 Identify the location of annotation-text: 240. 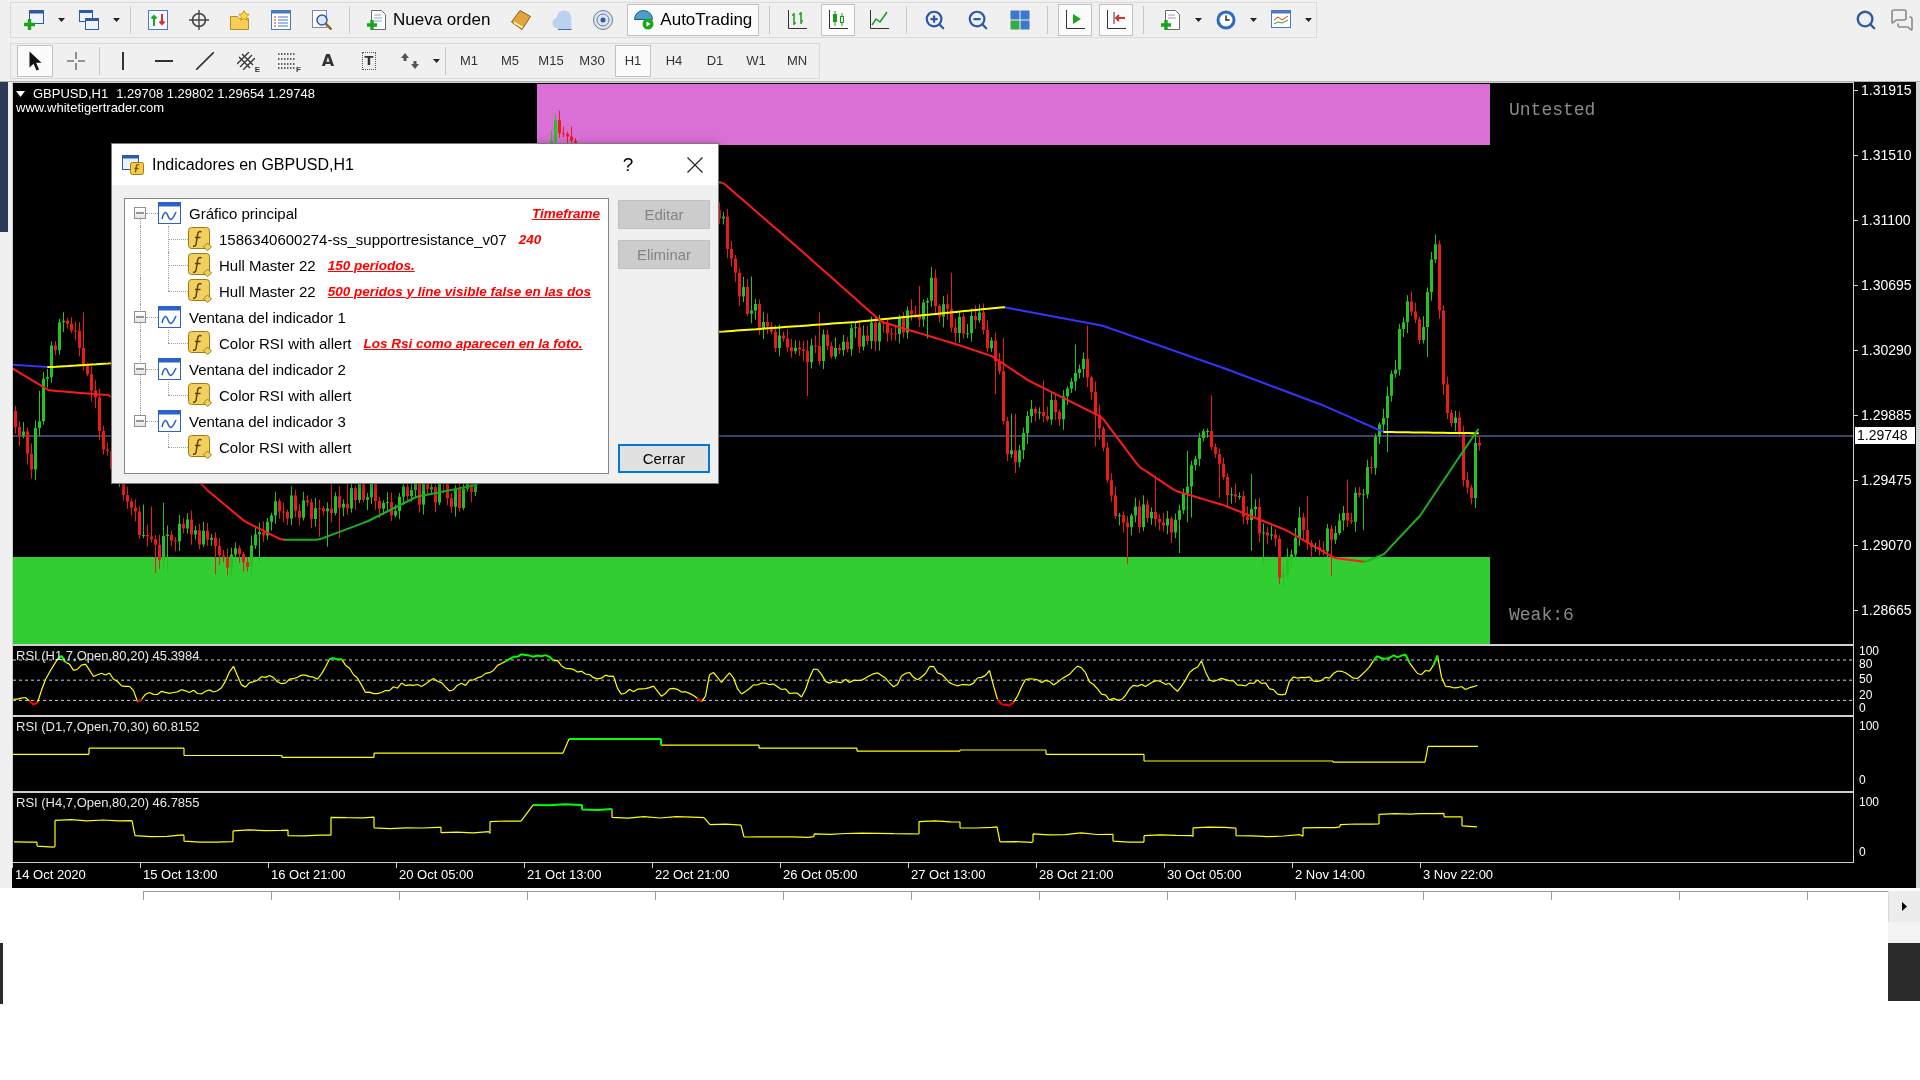
(530, 239).